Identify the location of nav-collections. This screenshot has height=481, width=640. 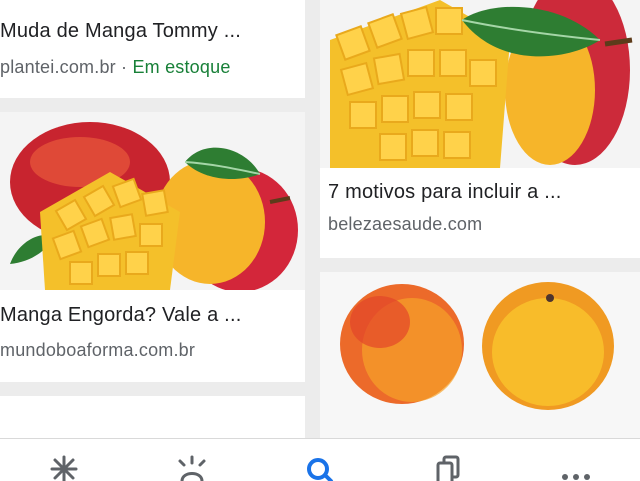
(448, 460).